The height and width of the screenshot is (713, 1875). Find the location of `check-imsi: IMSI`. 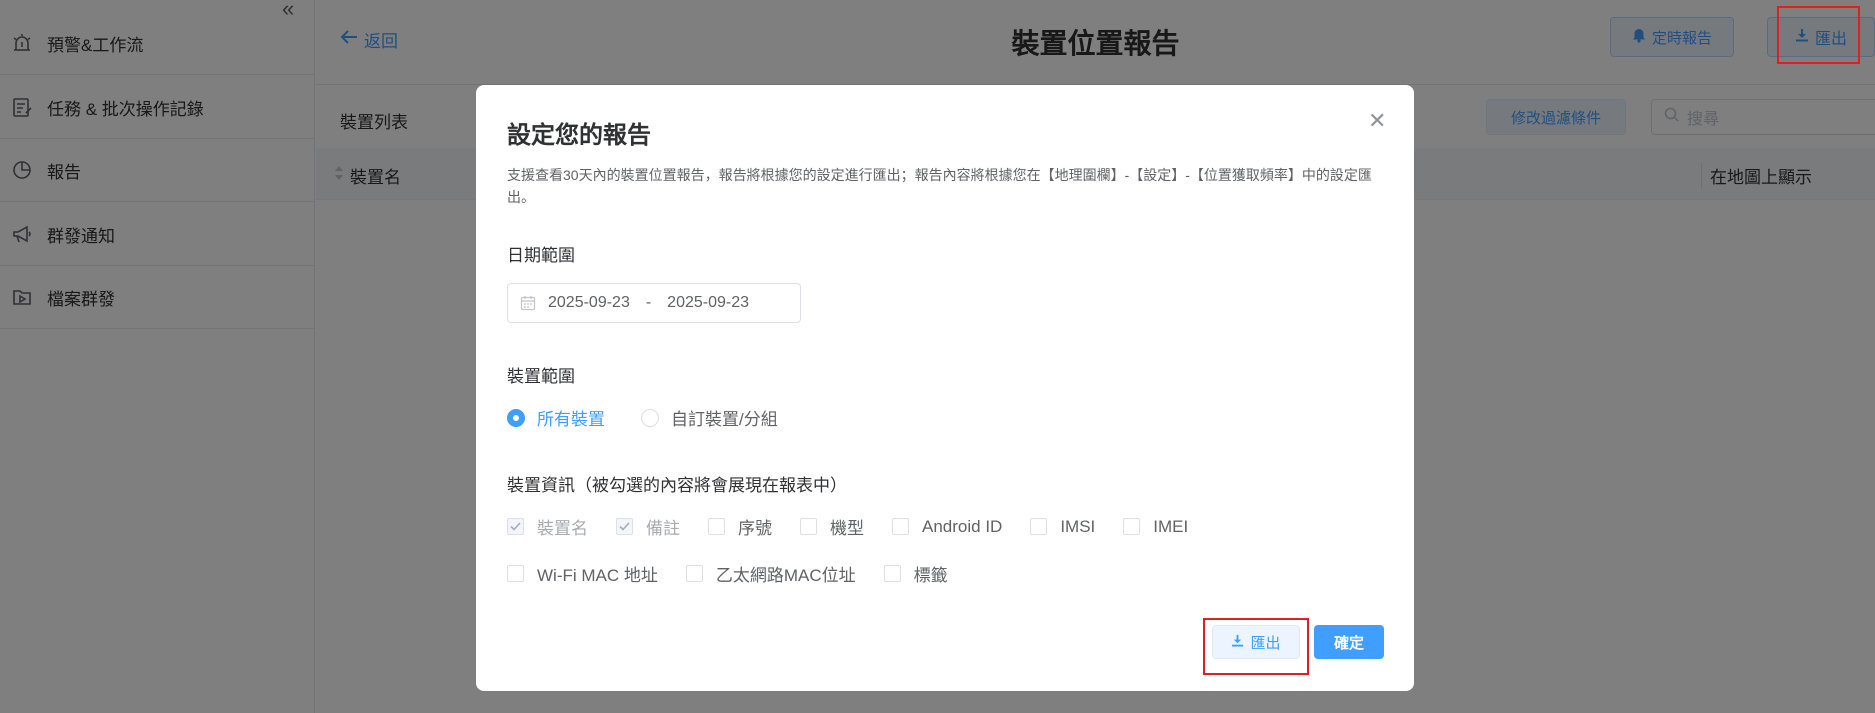

check-imsi: IMSI is located at coordinates (1062, 527).